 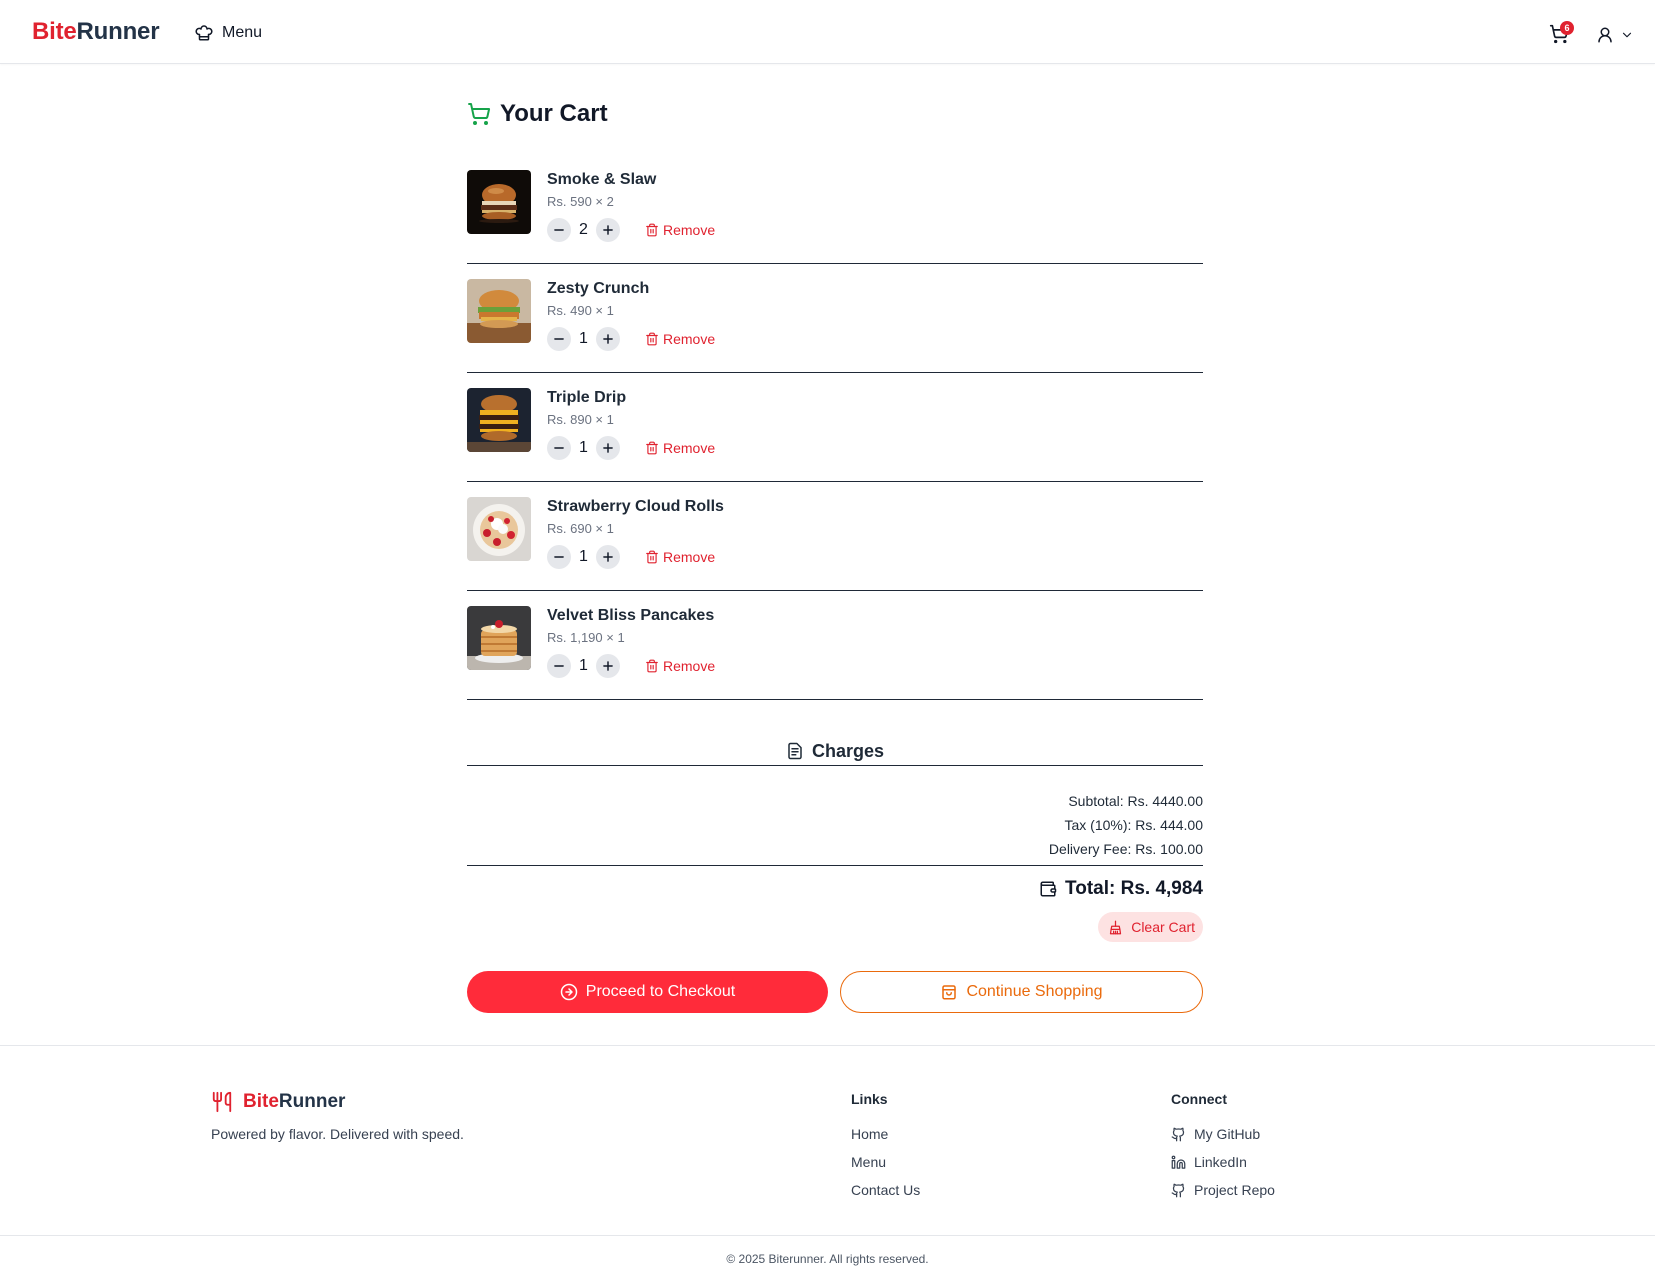 I want to click on chicken-burger-image, so click(x=499, y=311).